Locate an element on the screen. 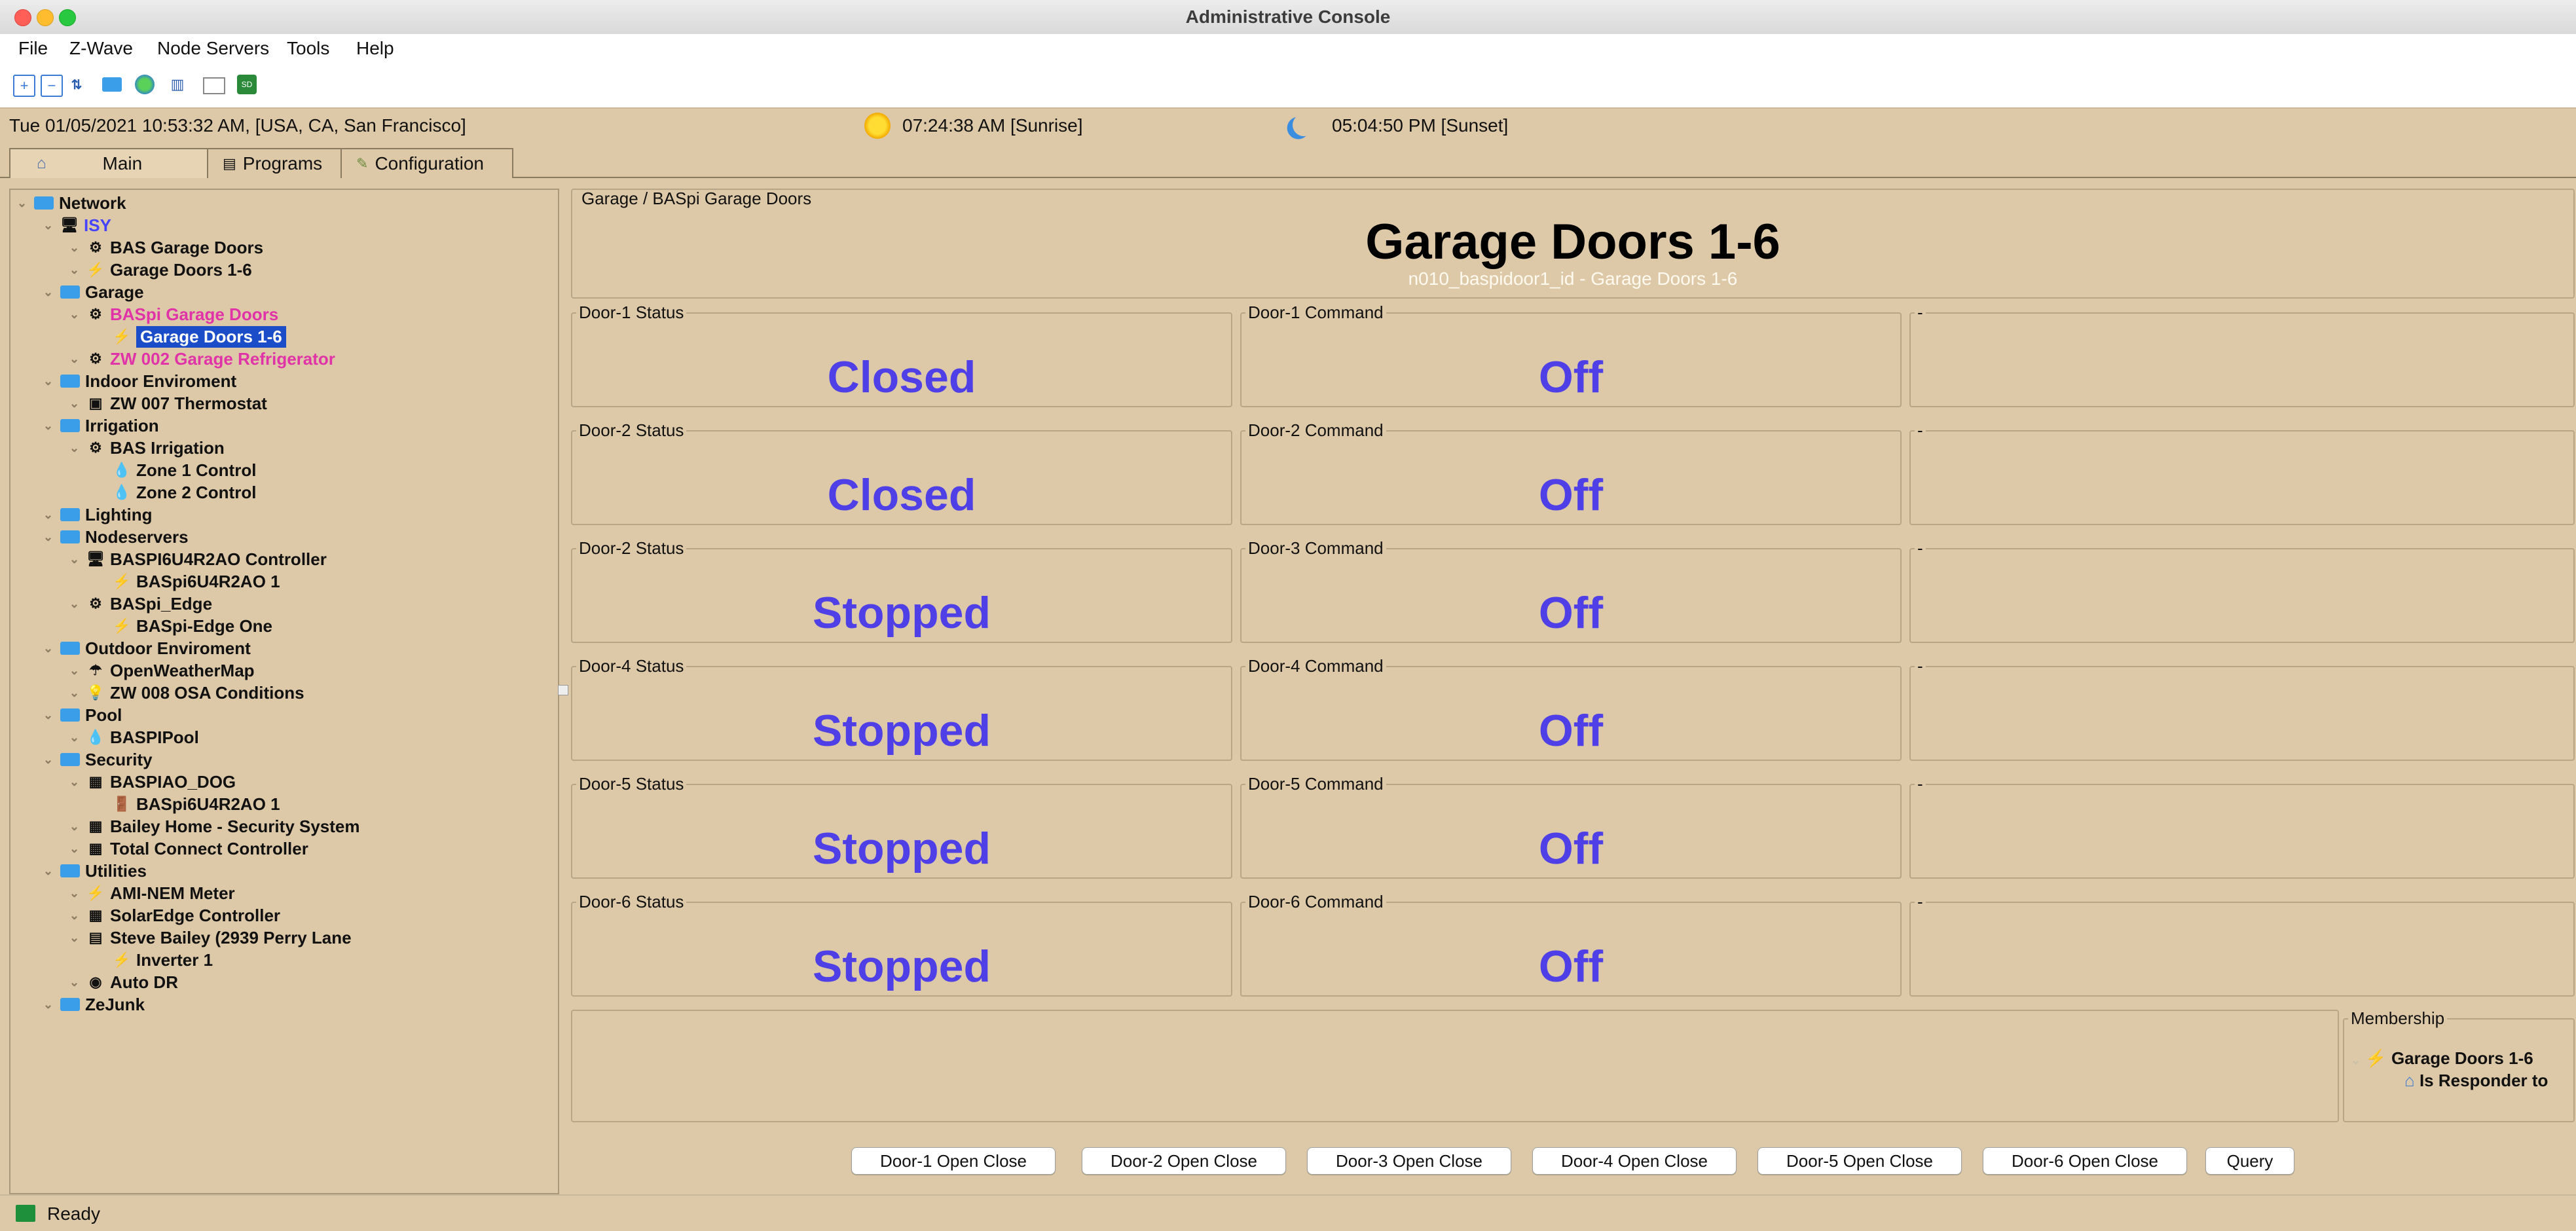  door-command-cell: Door-3 Command Off is located at coordinates (1571, 591).